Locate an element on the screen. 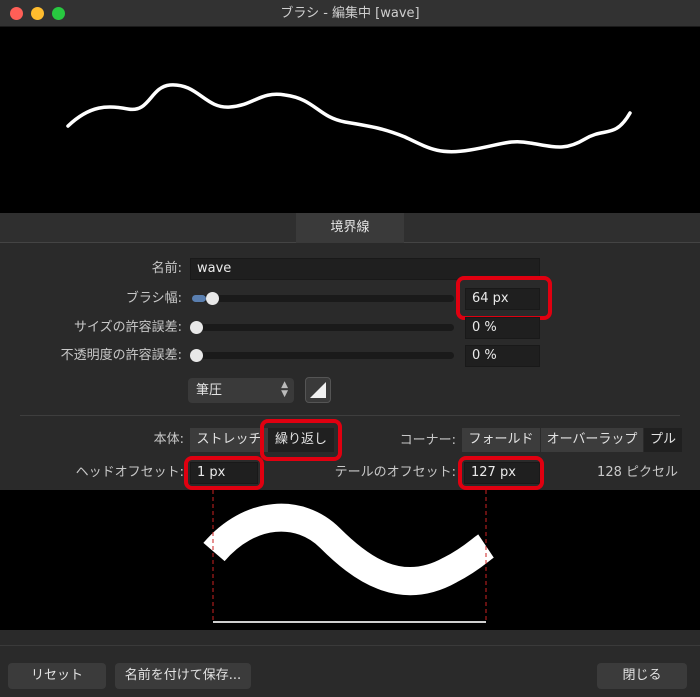 This screenshot has height=697, width=700. slider-fill is located at coordinates (199, 298).